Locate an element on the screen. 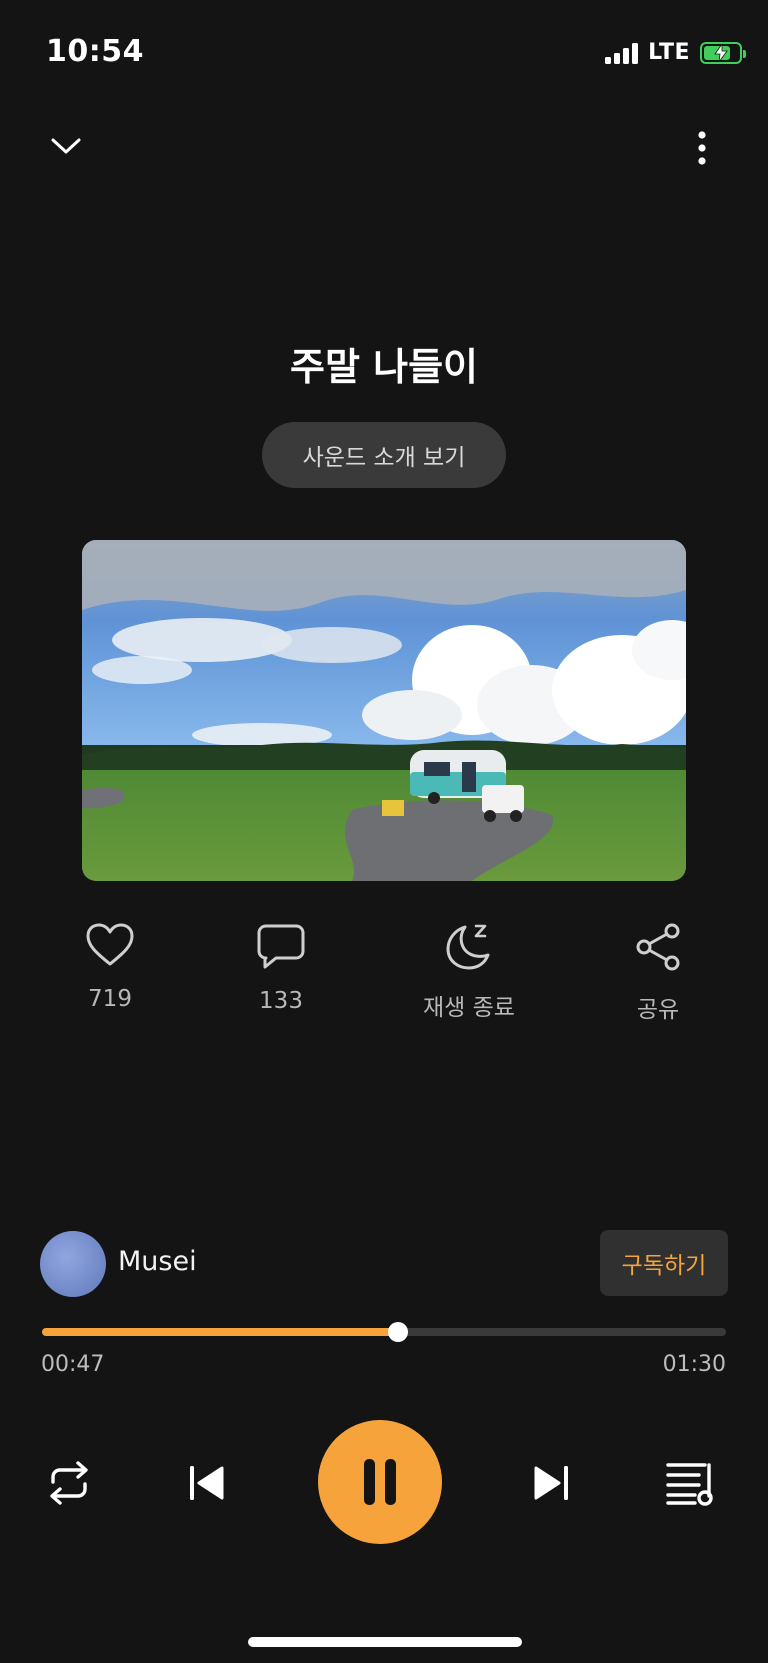 The height and width of the screenshot is (1663, 768). pause-icon is located at coordinates (380, 1482).